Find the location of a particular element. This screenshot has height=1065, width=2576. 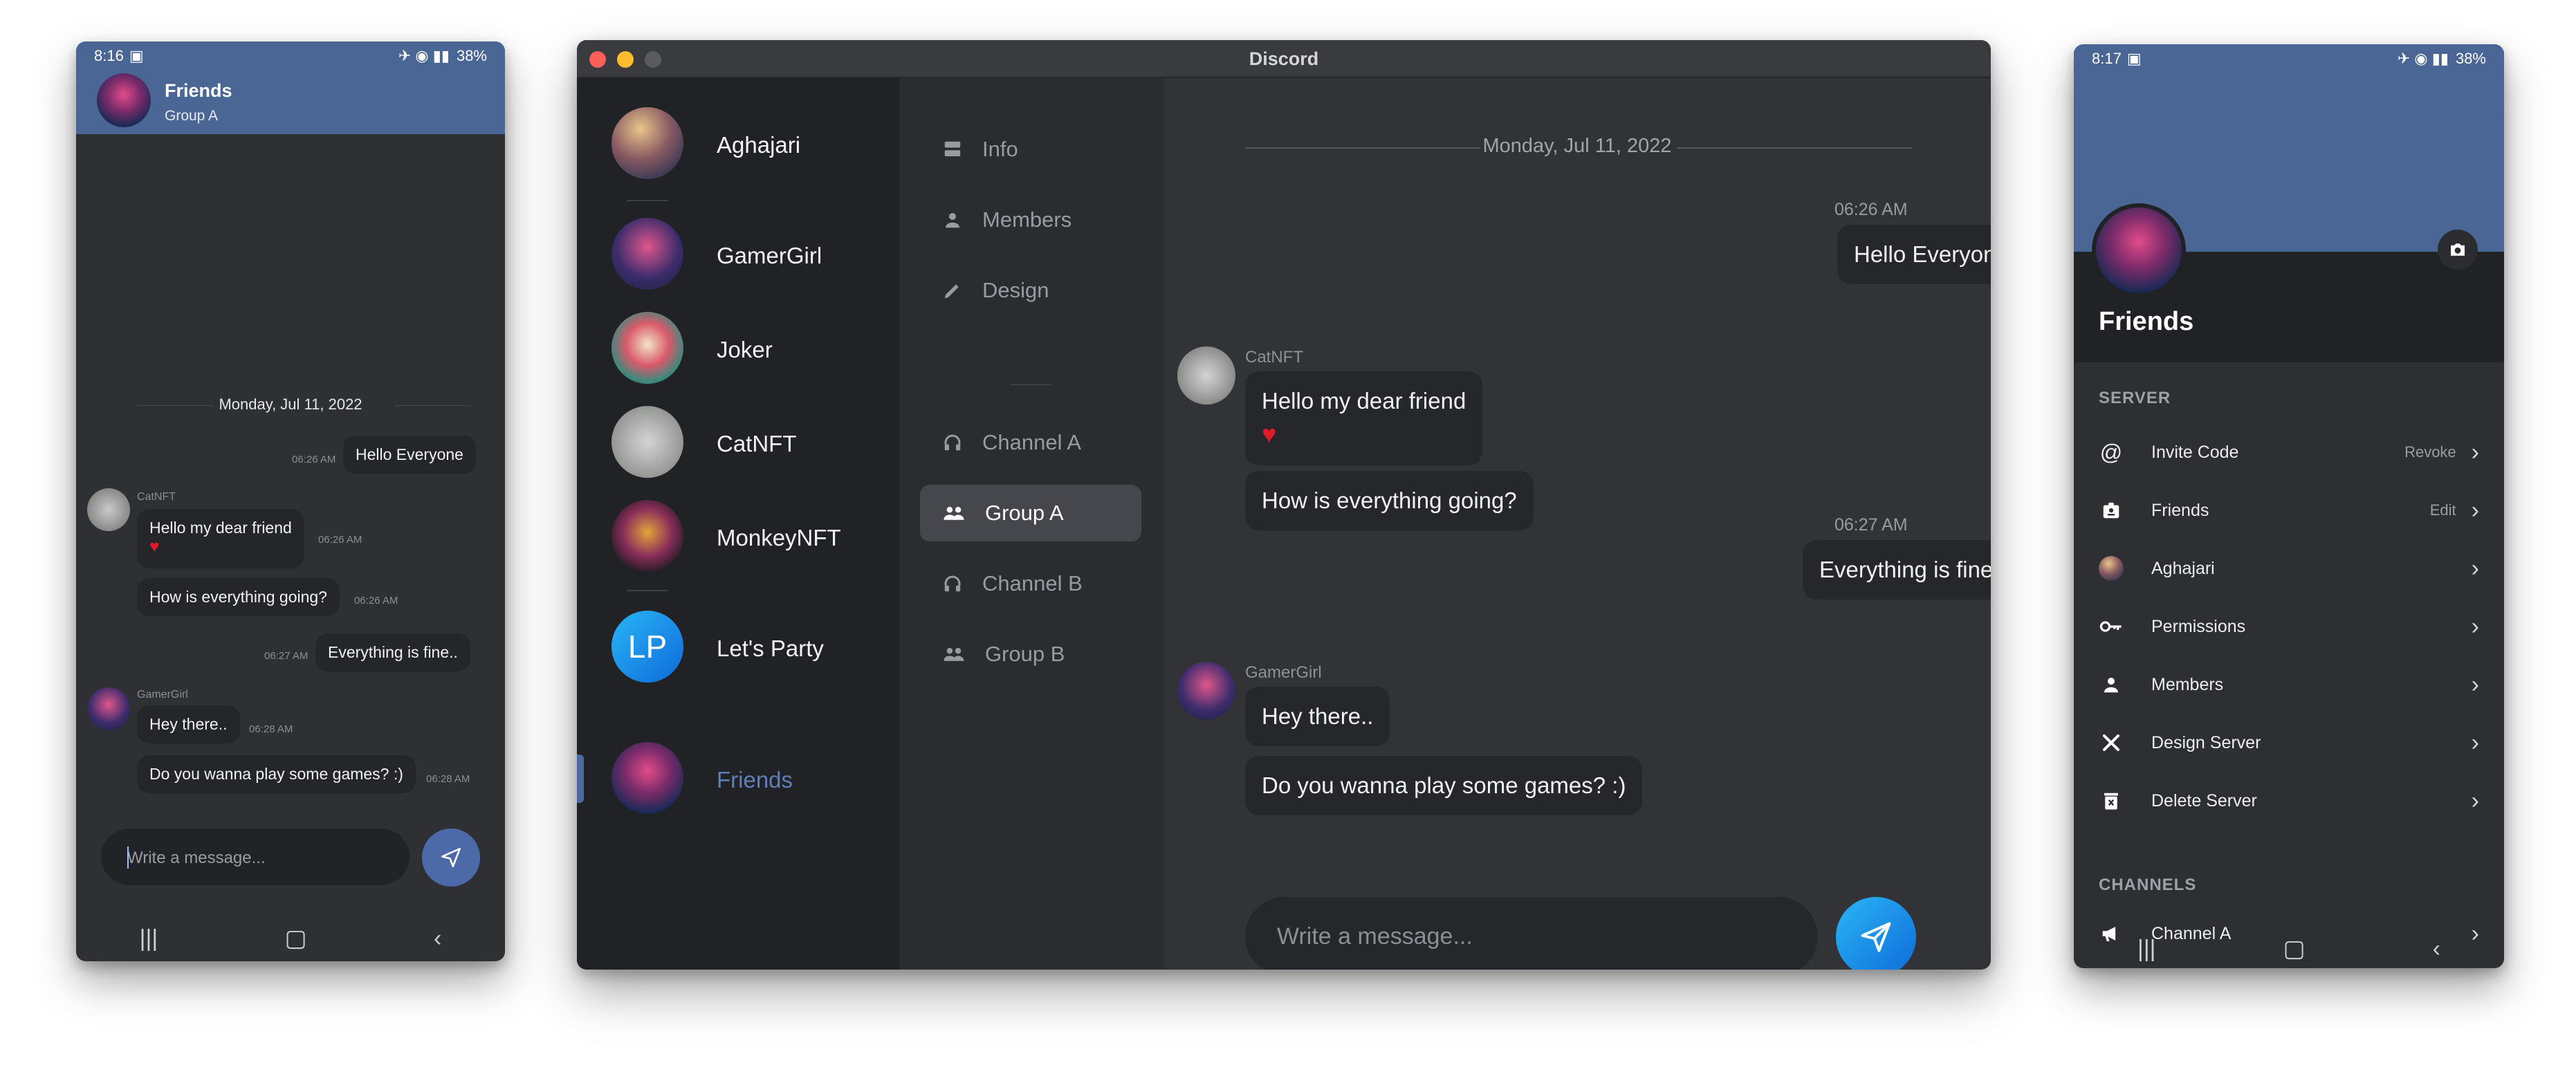

battery-level: 38% is located at coordinates (471, 55).